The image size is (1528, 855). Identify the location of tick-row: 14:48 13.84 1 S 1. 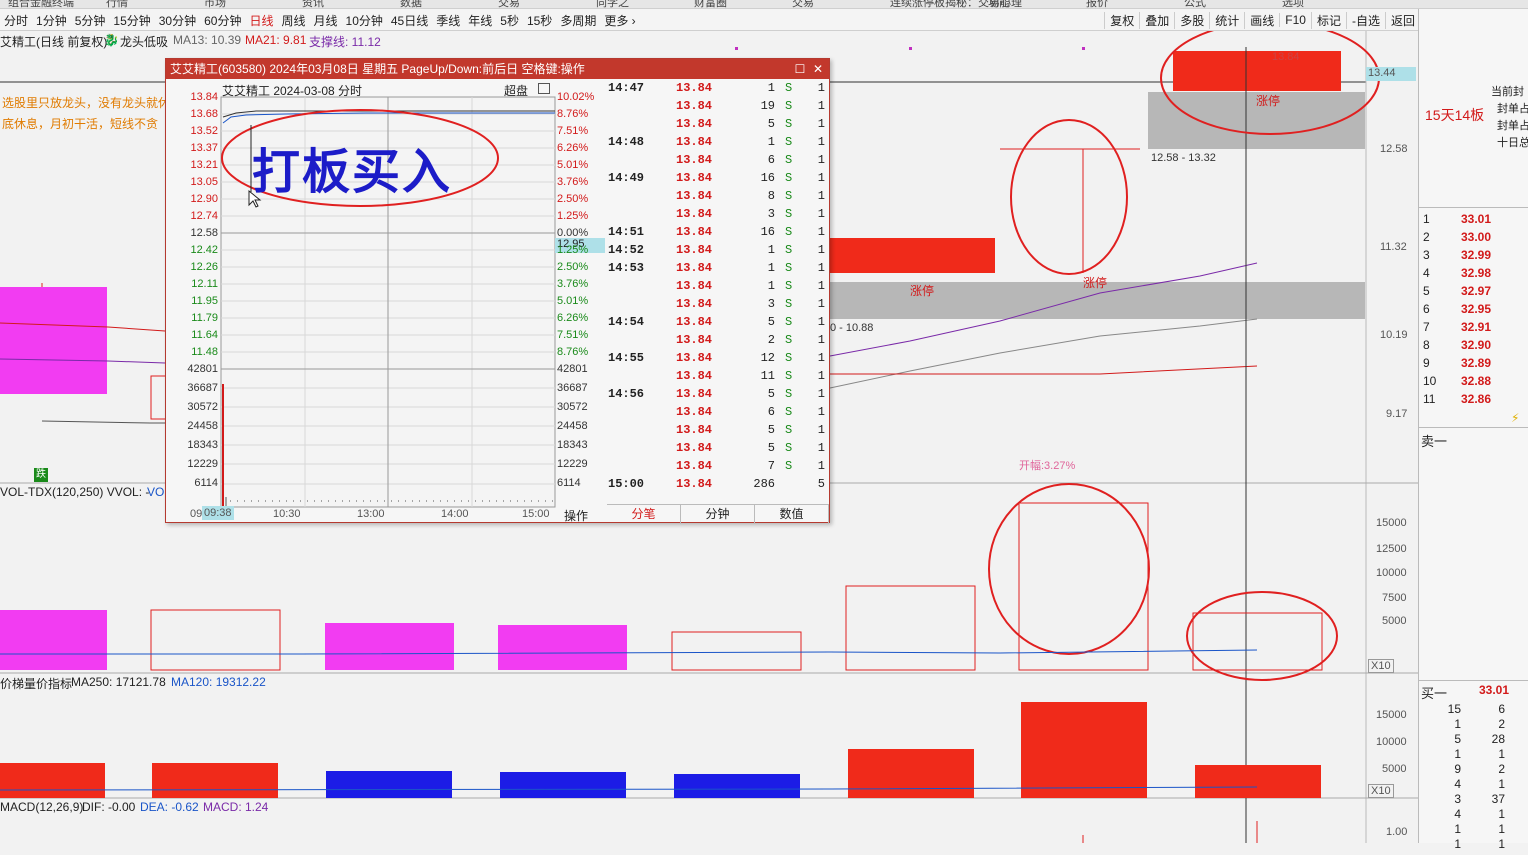
(718, 142).